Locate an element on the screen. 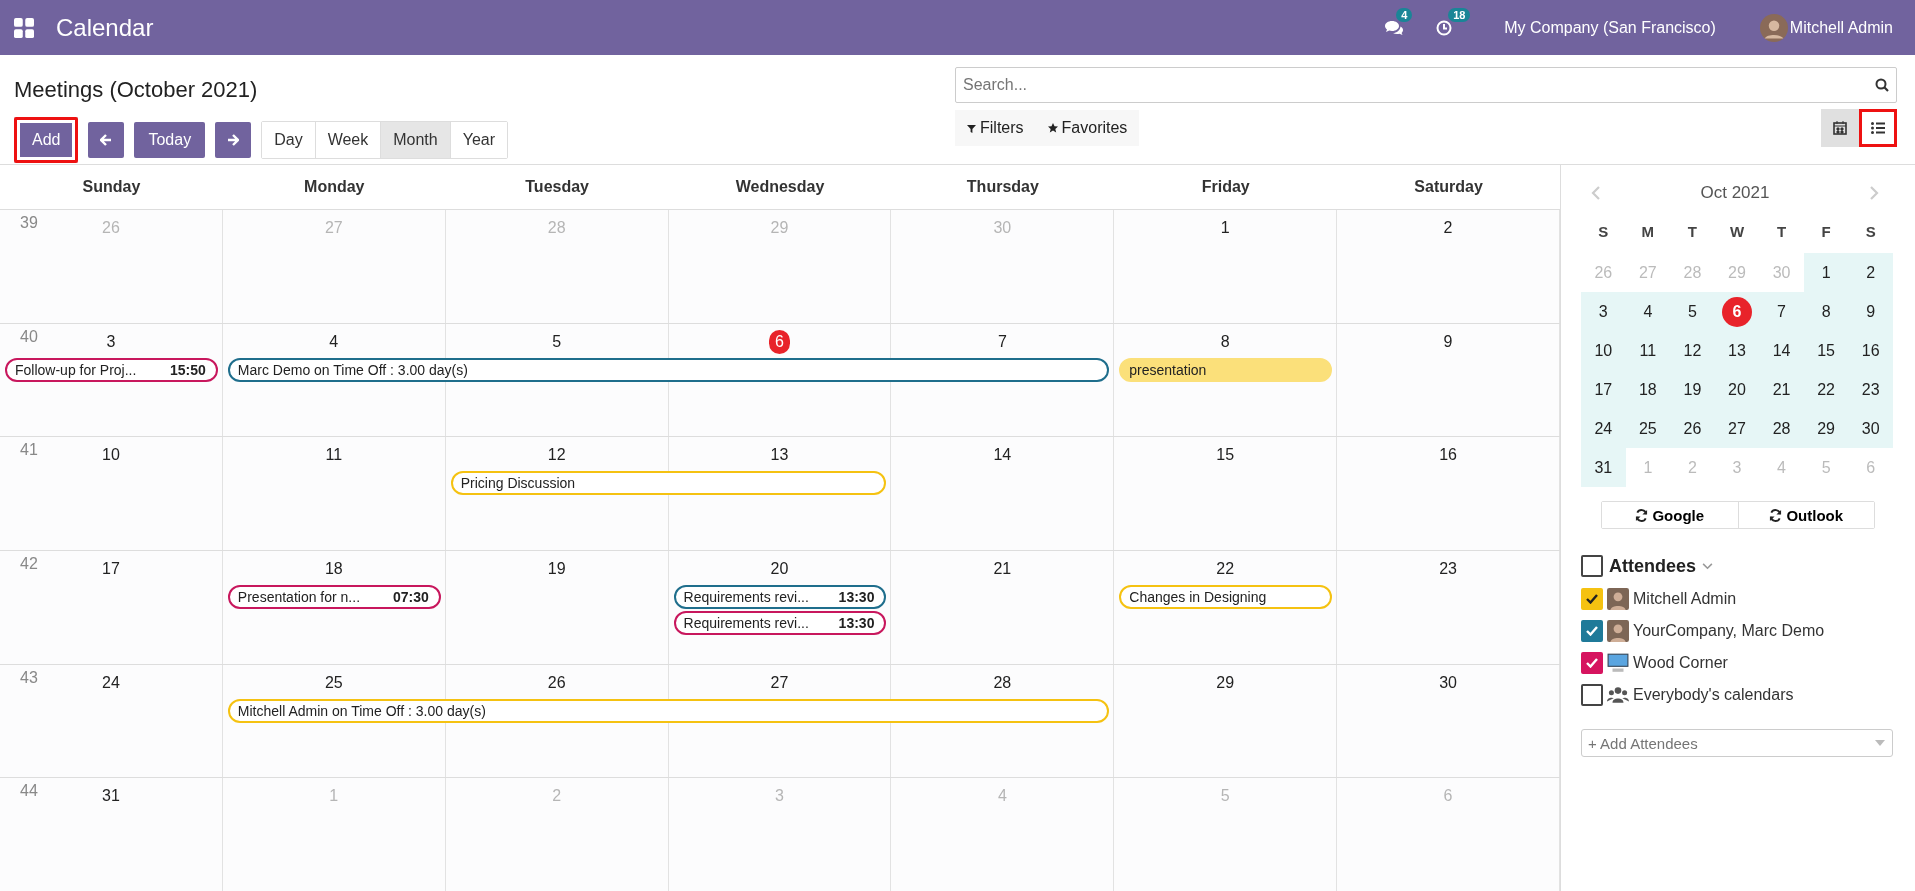 The image size is (1915, 891). day-number: 1 is located at coordinates (1225, 228).